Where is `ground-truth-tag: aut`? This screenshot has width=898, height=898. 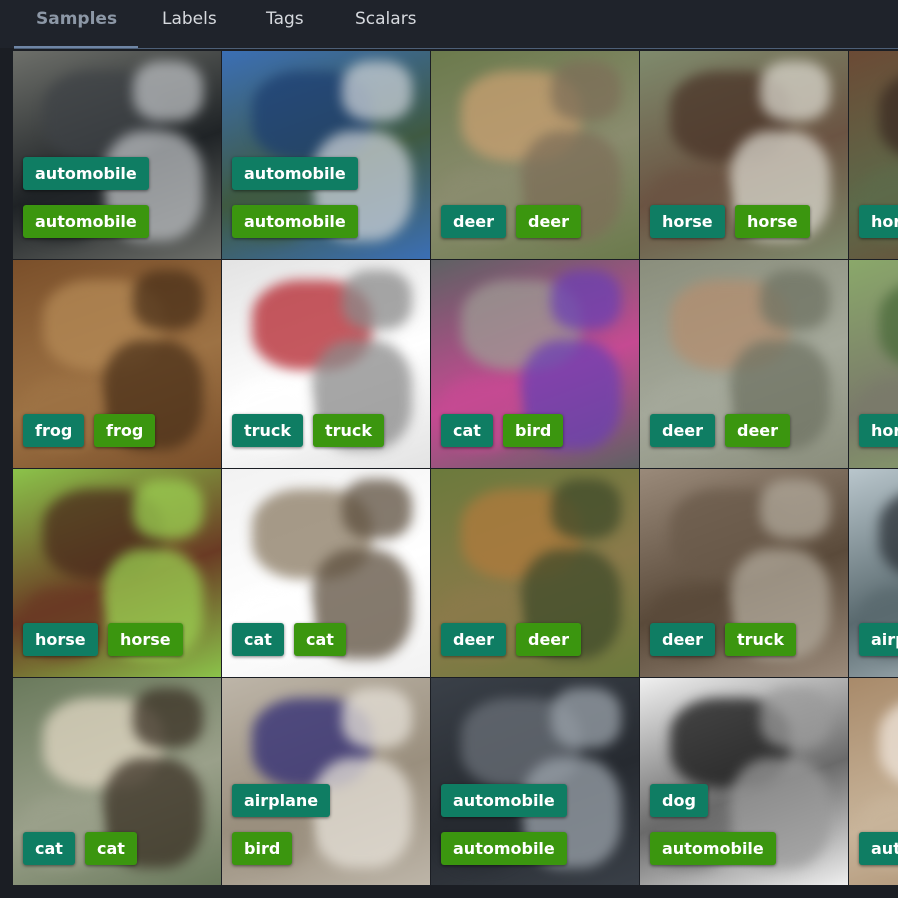 ground-truth-tag: aut is located at coordinates (878, 848).